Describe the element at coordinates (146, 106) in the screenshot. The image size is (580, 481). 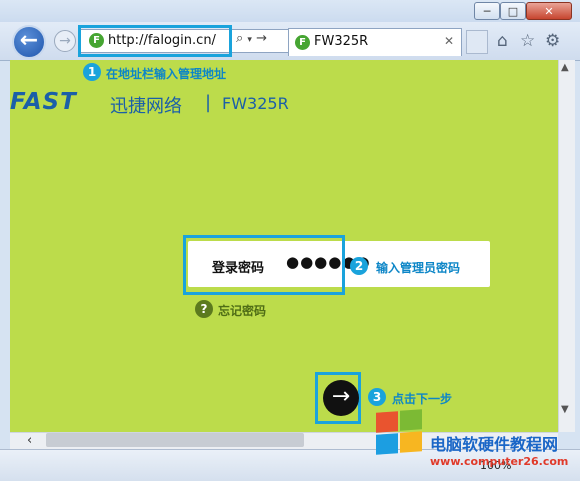
I see `brand-name: 迅捷网络` at that location.